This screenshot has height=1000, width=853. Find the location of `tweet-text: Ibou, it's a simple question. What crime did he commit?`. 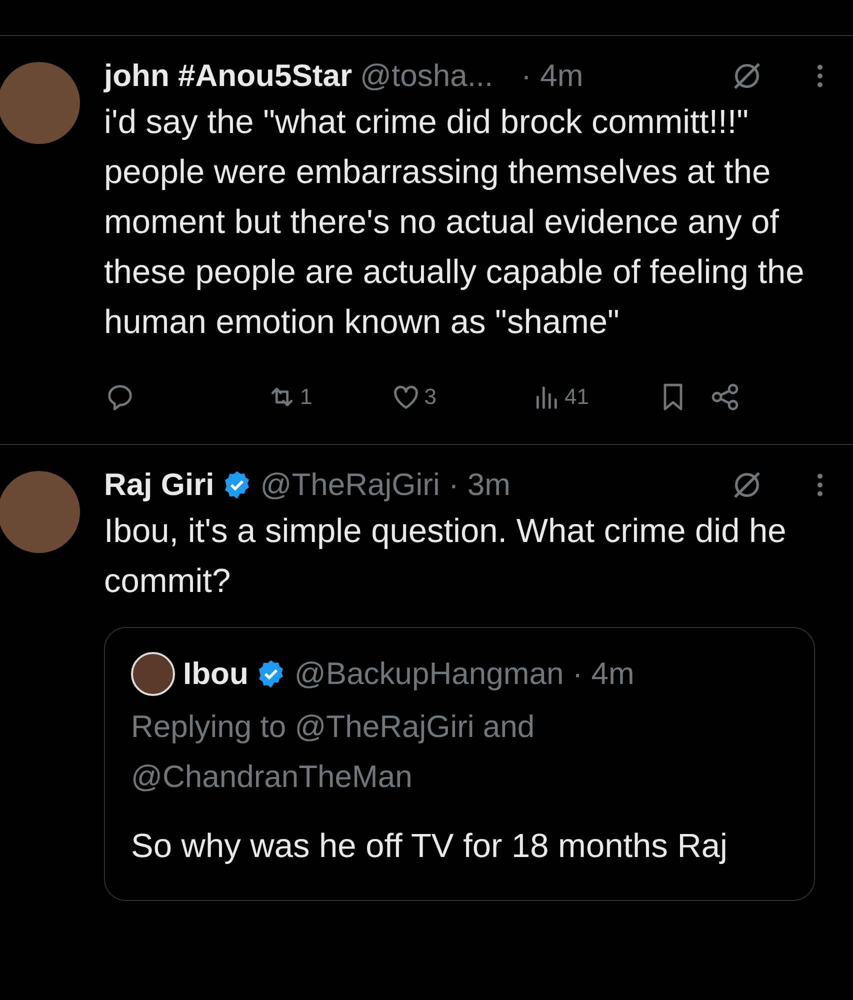

tweet-text: Ibou, it's a simple question. What crime did he commit? is located at coordinates (446, 557).